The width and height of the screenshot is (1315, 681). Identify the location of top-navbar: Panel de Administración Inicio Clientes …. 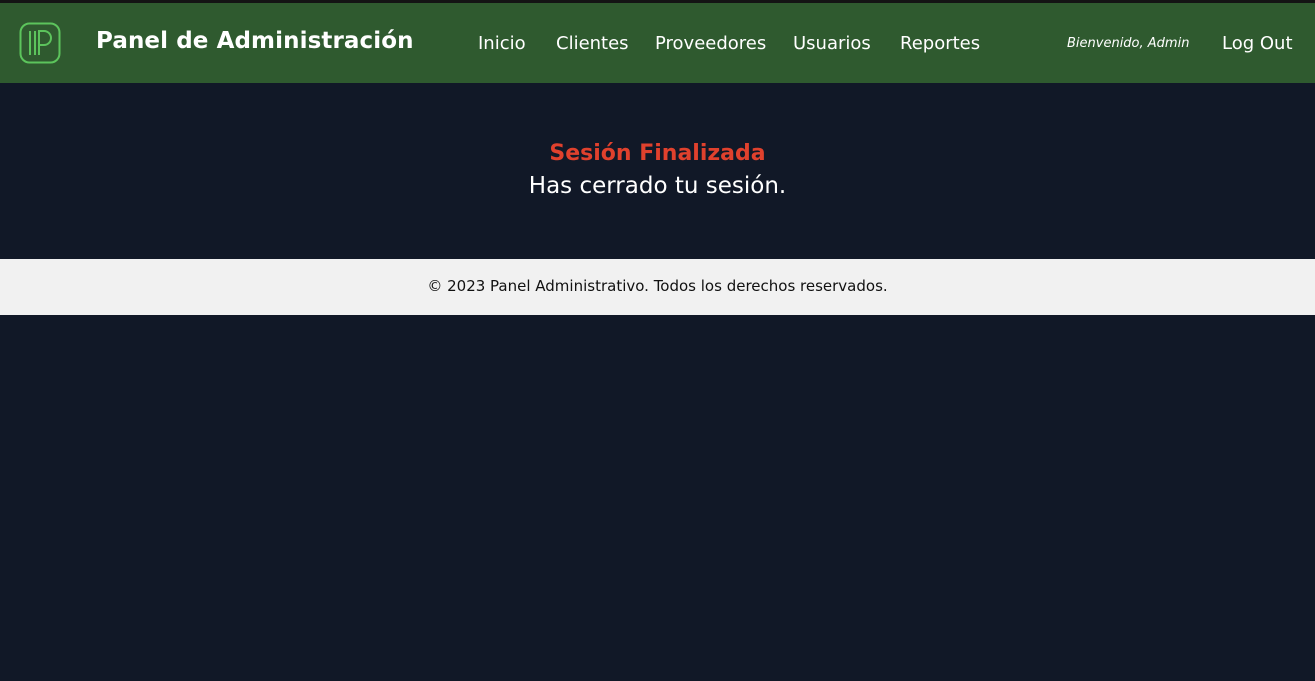
(657, 41).